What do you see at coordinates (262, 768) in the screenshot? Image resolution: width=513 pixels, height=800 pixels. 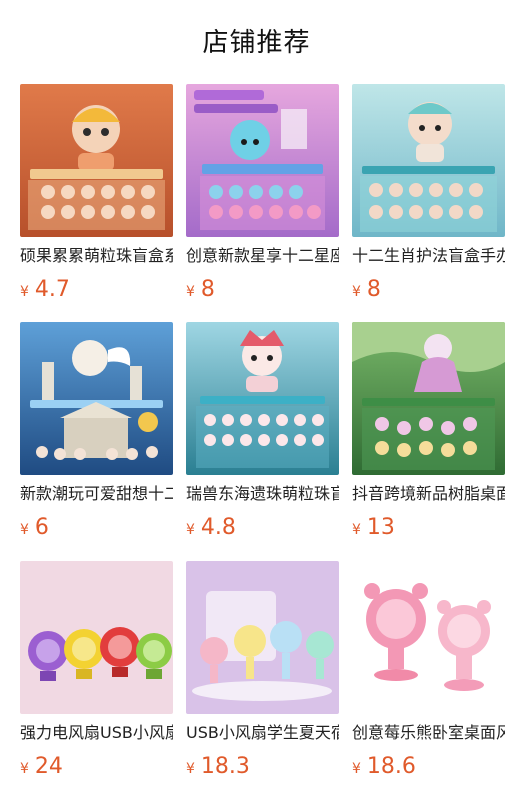 I see `product-price: ¥18.3` at bounding box center [262, 768].